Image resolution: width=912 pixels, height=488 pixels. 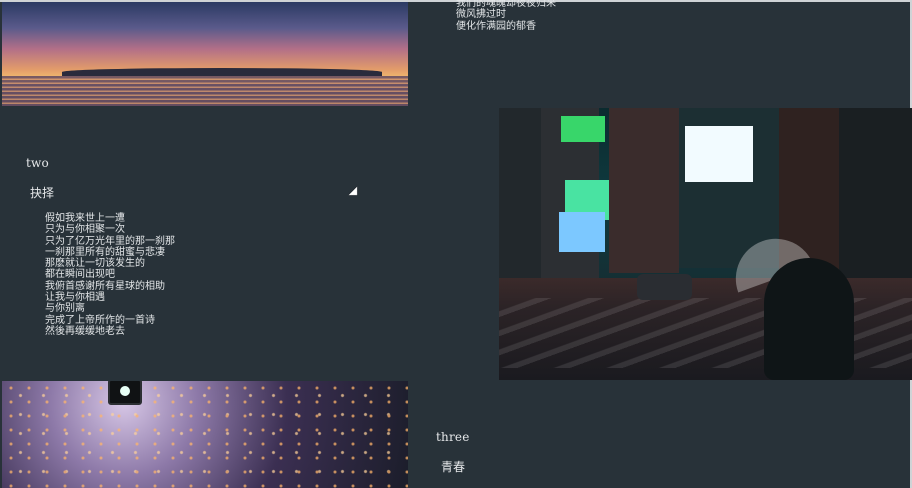 I want to click on car, so click(x=664, y=287).